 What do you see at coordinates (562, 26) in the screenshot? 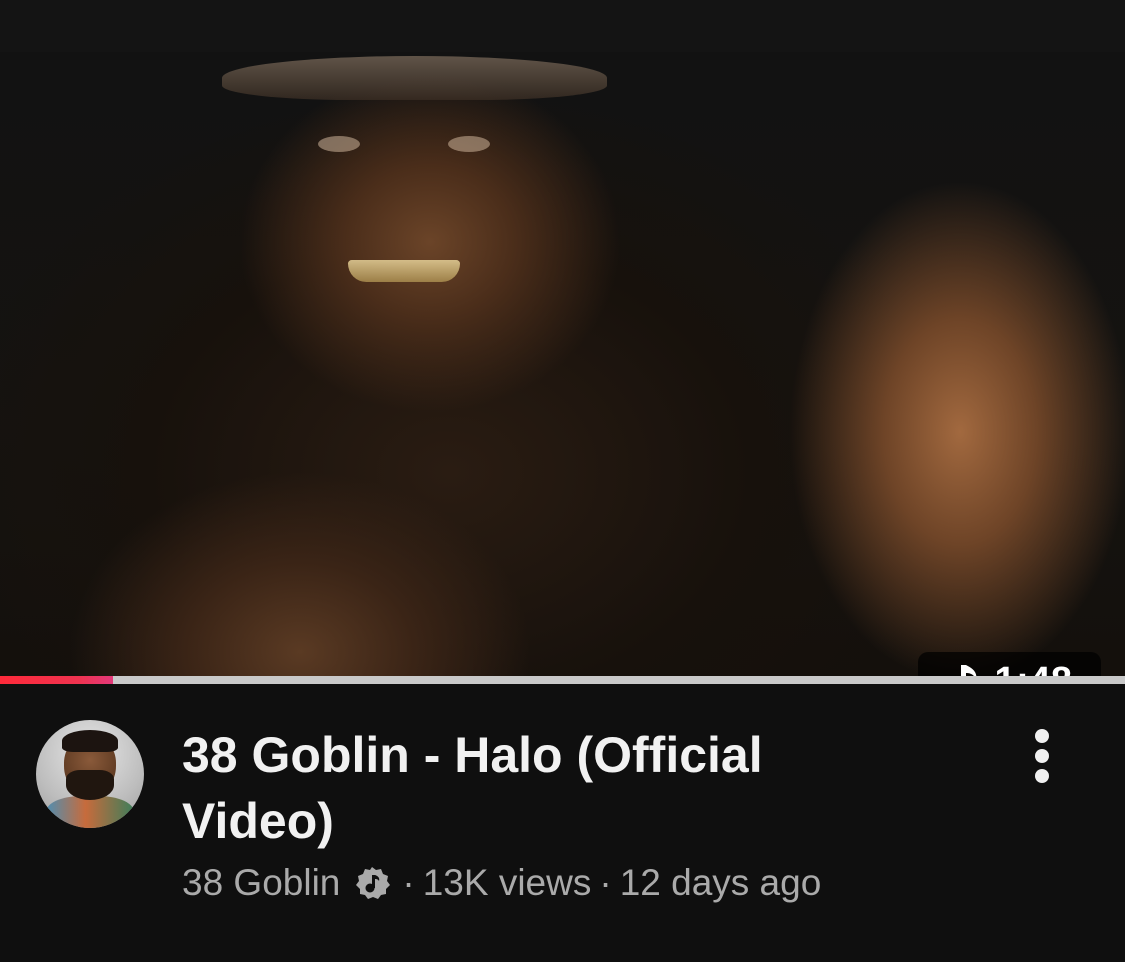
I see `top-bar` at bounding box center [562, 26].